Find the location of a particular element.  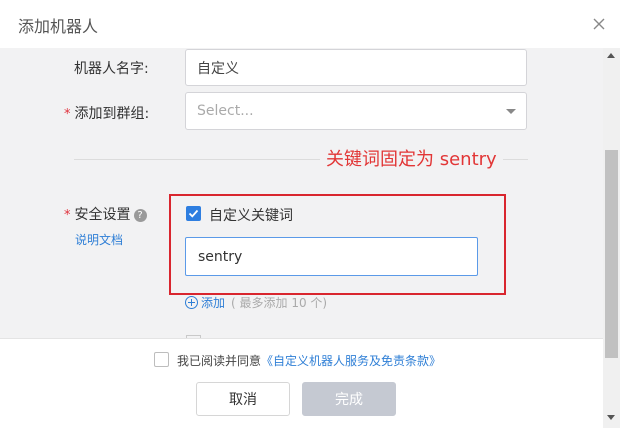

security-label-row: * 安全设置? is located at coordinates (105, 214).